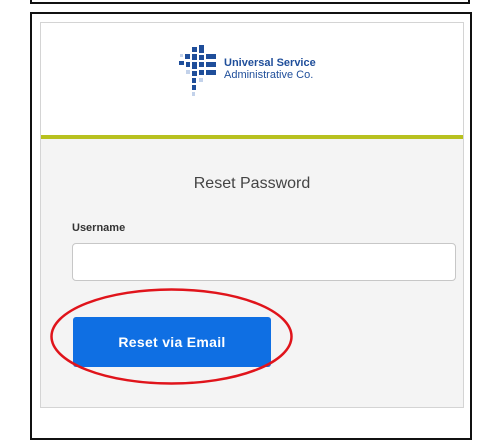  I want to click on header-accent-divider, so click(252, 137).